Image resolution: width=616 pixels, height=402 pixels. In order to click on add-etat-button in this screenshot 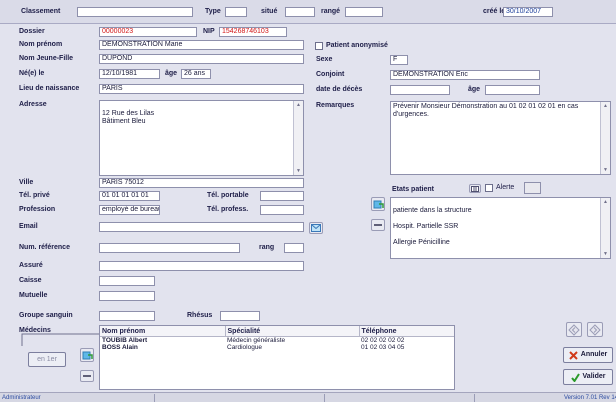, I will do `click(378, 204)`.